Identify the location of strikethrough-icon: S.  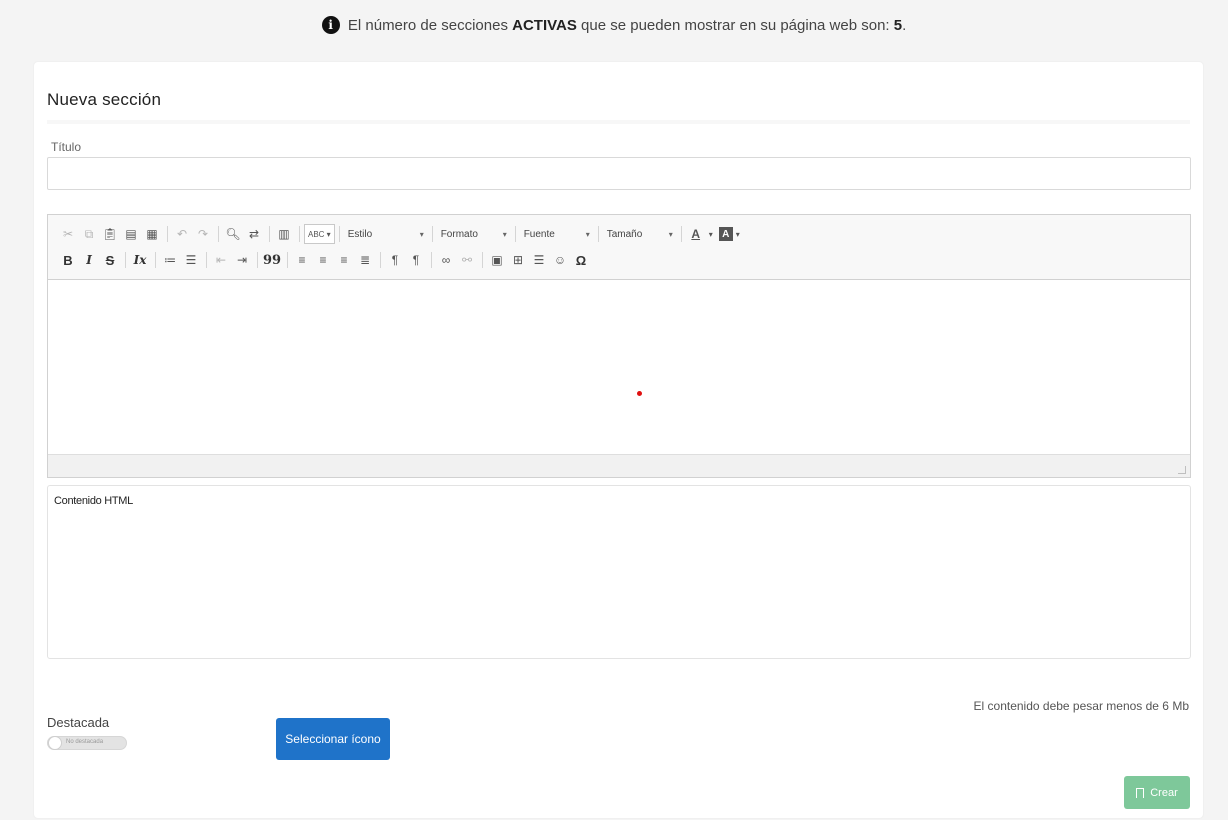
(110, 260).